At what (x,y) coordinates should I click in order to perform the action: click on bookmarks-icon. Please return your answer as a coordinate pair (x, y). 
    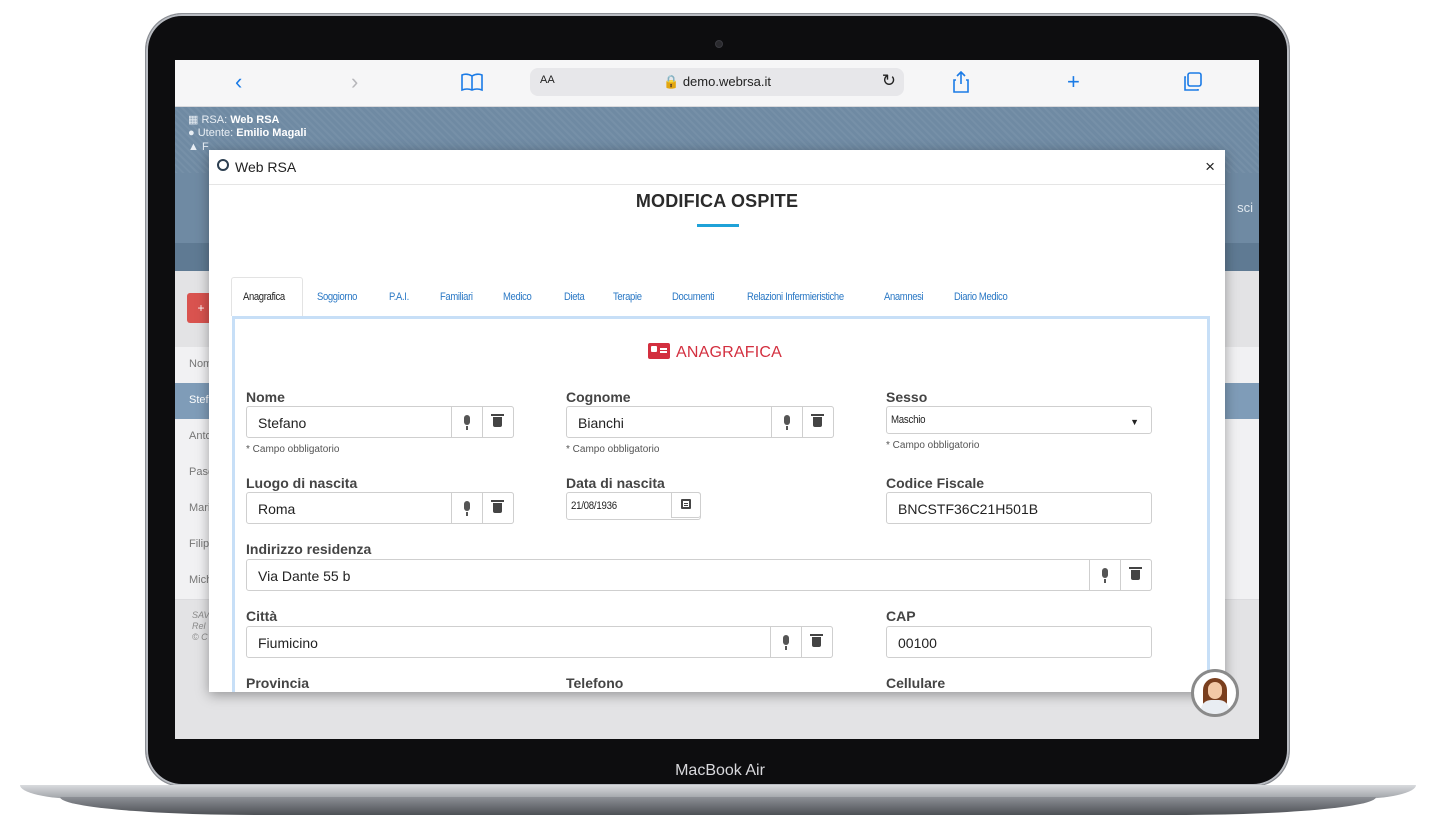
    Looking at the image, I should click on (472, 84).